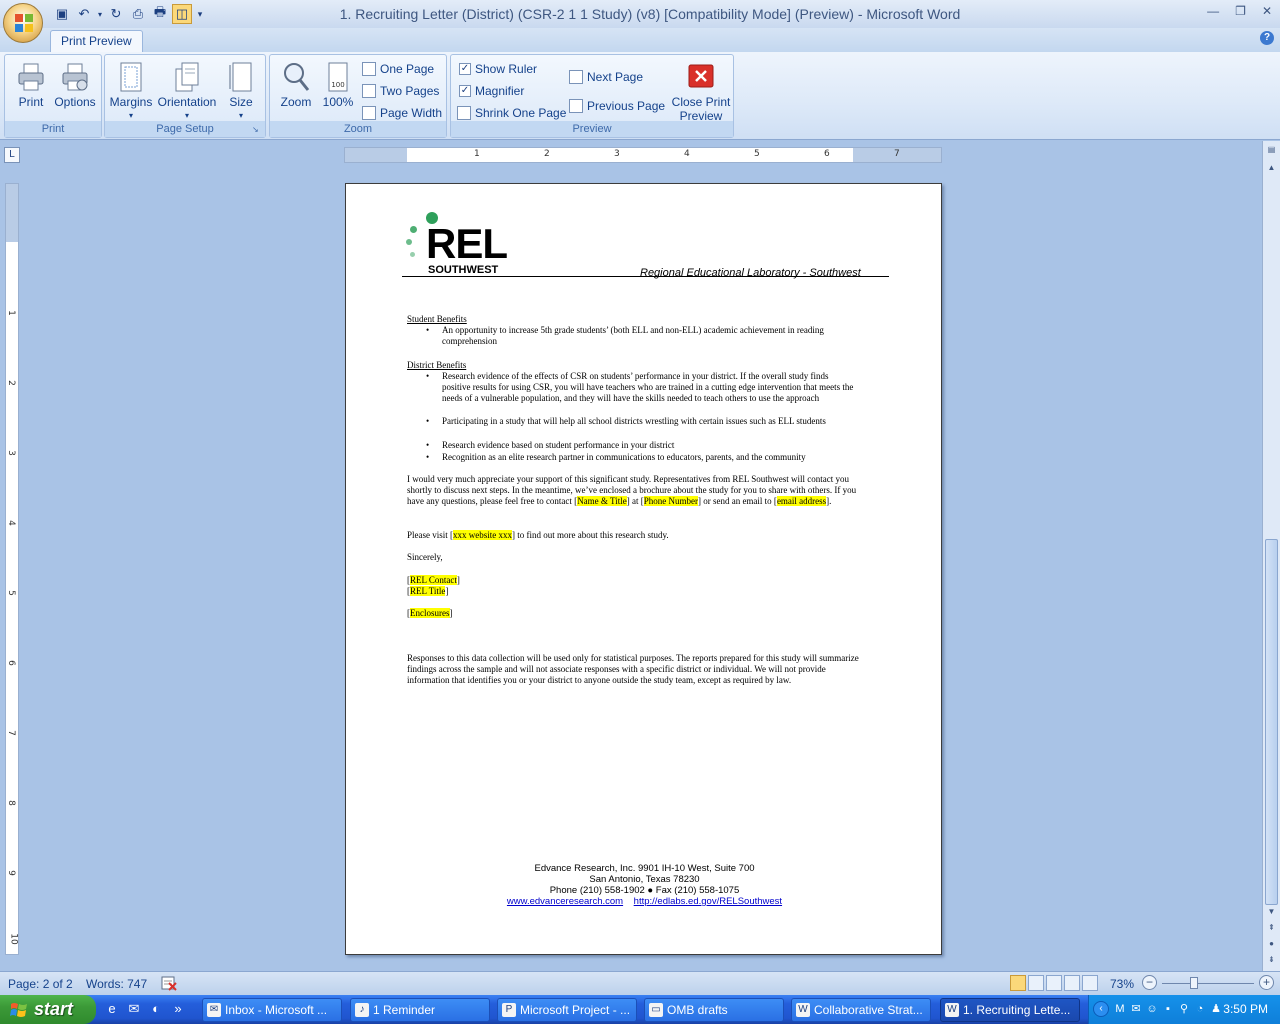 Image resolution: width=1280 pixels, height=1024 pixels. What do you see at coordinates (398, 69) in the screenshot?
I see `one-page-button: One Page` at bounding box center [398, 69].